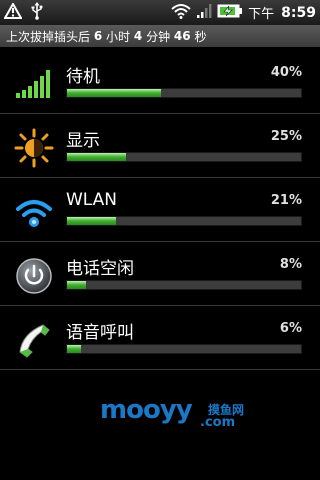  I want to click on watermark-domain: .com, so click(218, 422).